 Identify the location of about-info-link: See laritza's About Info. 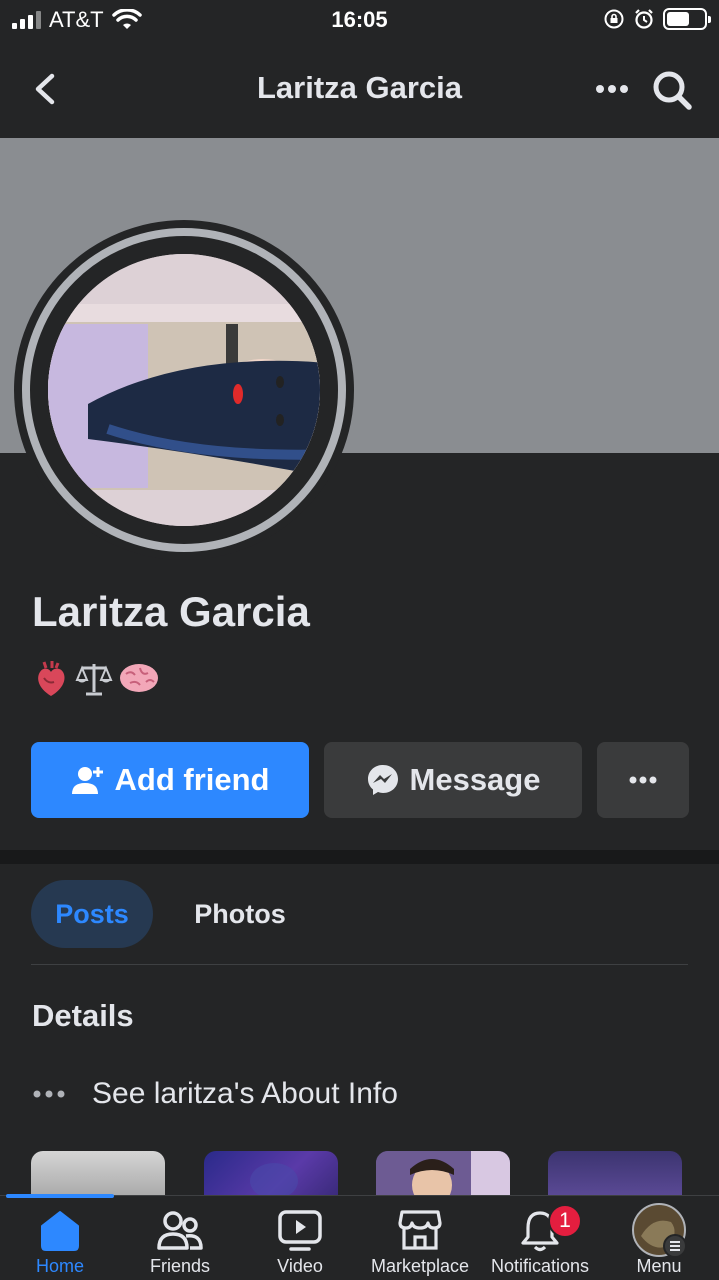
(215, 1094).